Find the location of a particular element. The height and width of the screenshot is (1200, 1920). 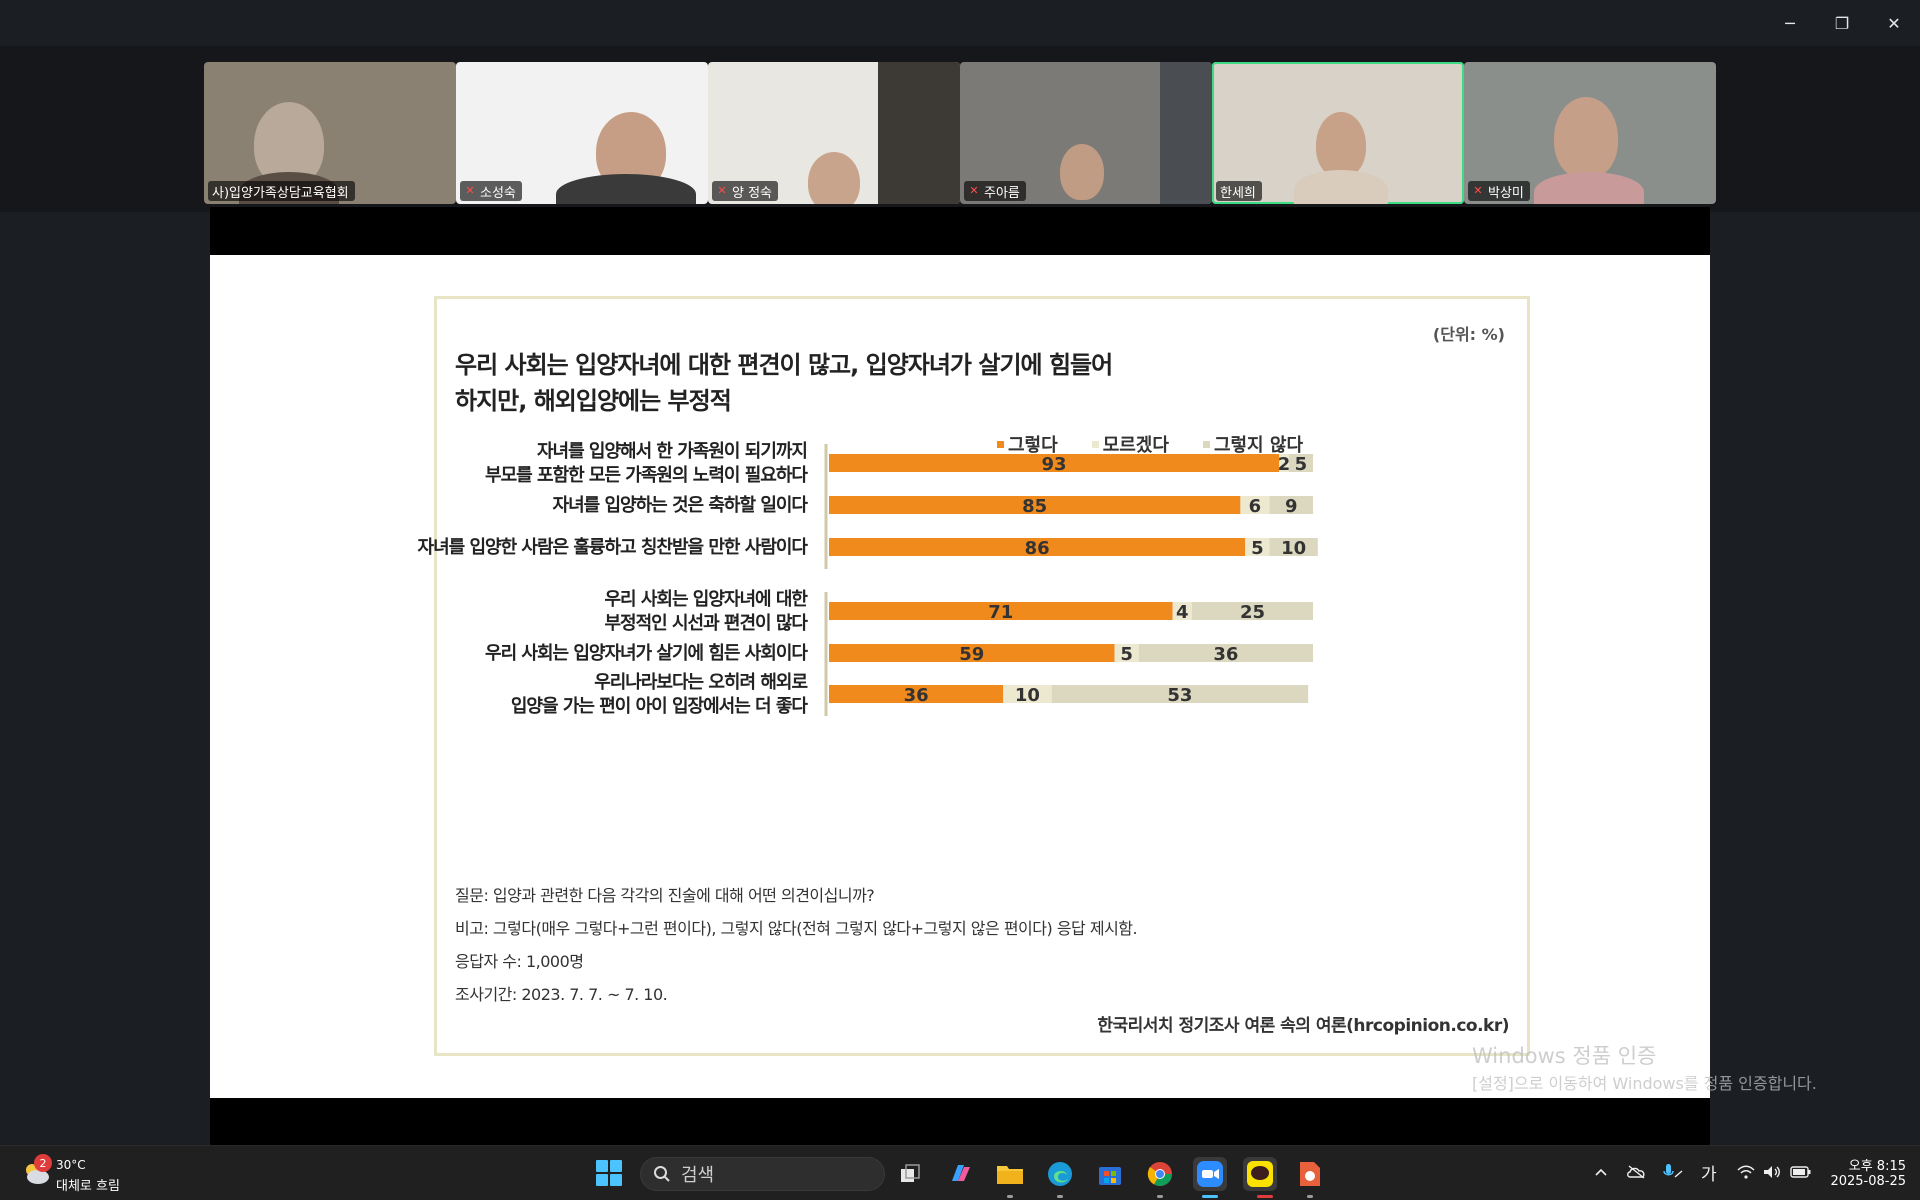

participant-name-tag: ✕ 박상미 is located at coordinates (1499, 191).